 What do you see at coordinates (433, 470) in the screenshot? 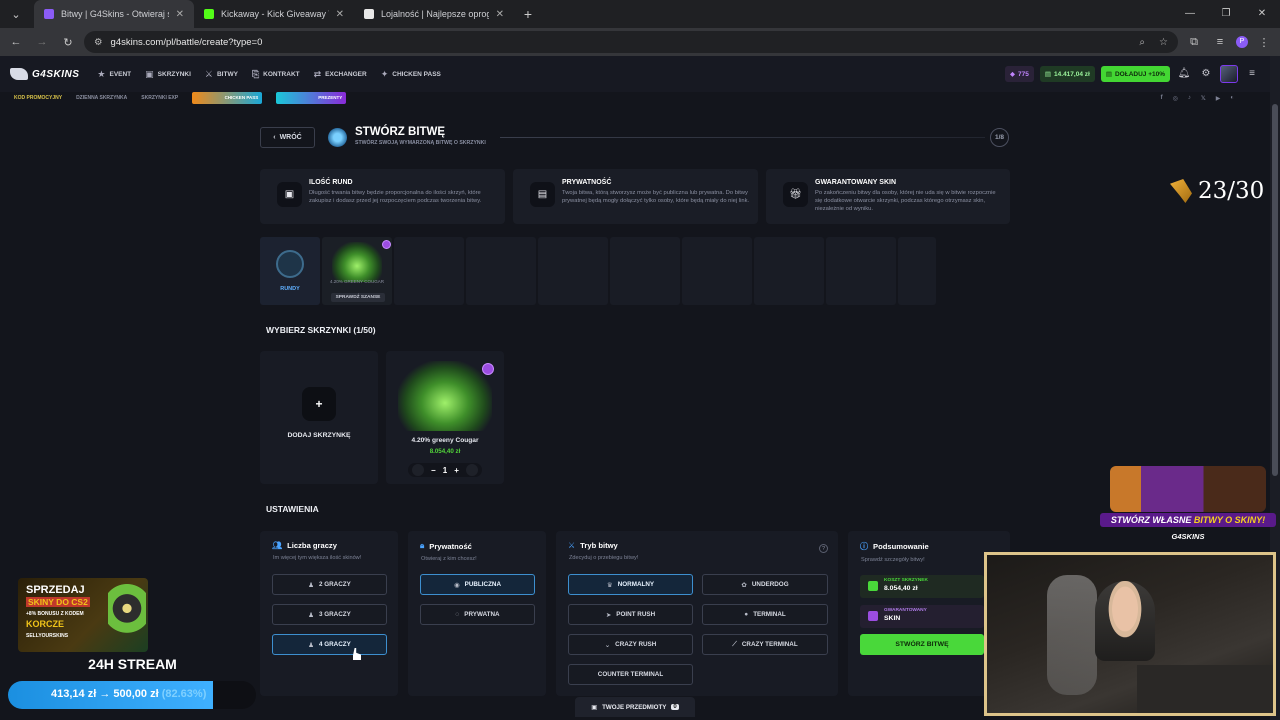
I see `minus-icon: −` at bounding box center [433, 470].